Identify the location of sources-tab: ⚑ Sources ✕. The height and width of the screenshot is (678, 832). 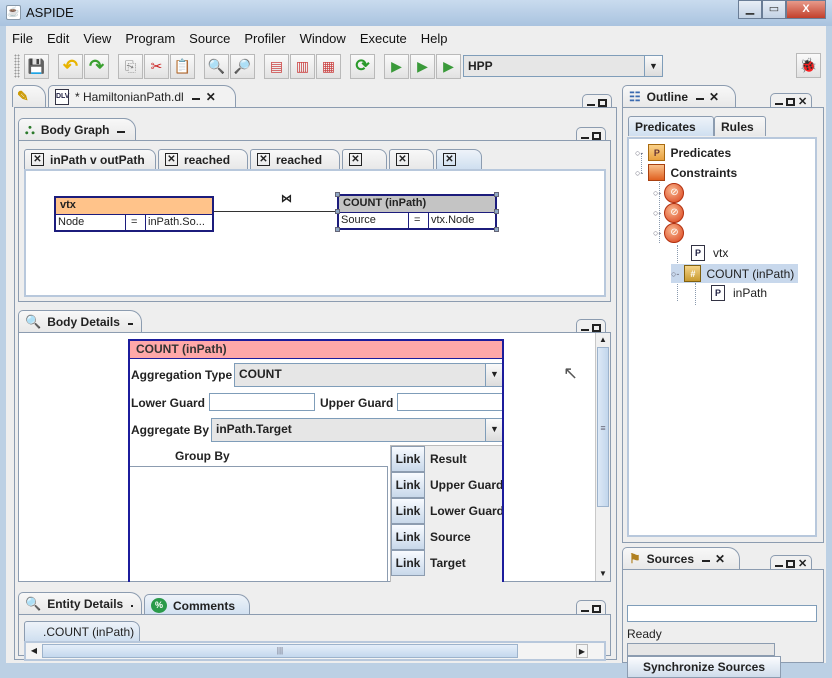
(681, 558).